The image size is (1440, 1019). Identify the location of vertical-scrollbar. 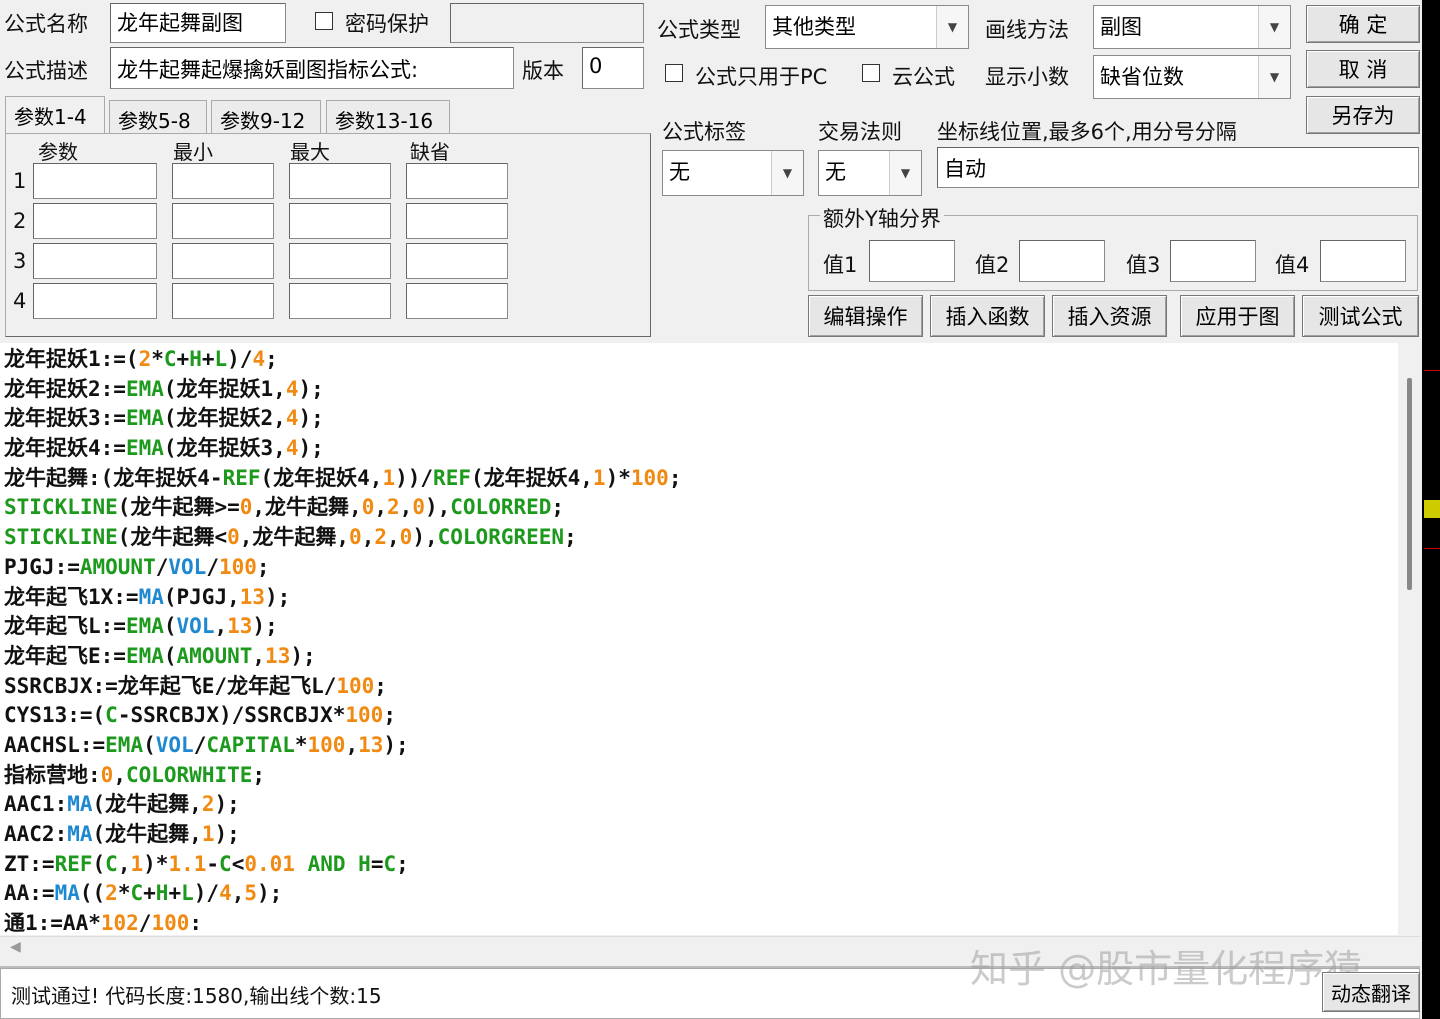
(1409, 640).